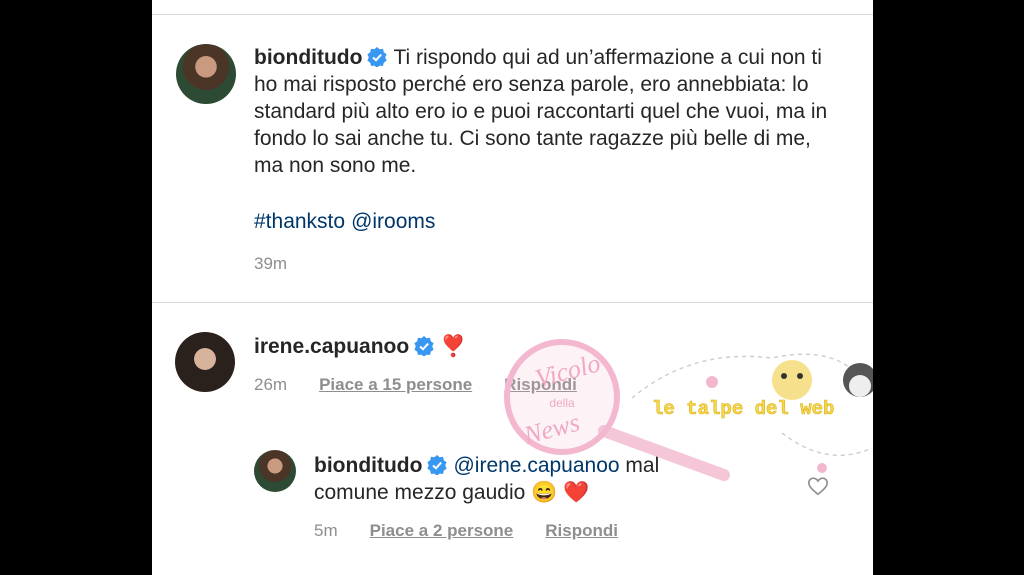 The width and height of the screenshot is (1024, 575). I want to click on comment-meta: 26m Piace a 15 persone Rispondi, so click(415, 385).